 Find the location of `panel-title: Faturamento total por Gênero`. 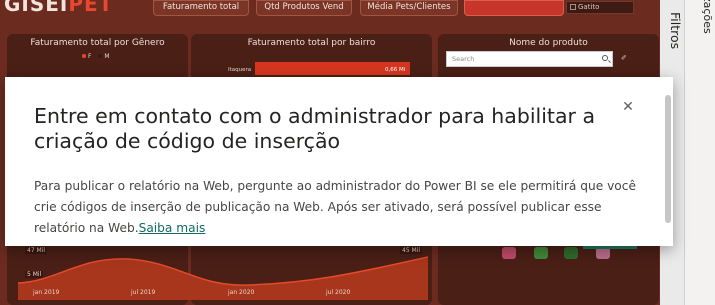

panel-title: Faturamento total por Gênero is located at coordinates (97, 43).